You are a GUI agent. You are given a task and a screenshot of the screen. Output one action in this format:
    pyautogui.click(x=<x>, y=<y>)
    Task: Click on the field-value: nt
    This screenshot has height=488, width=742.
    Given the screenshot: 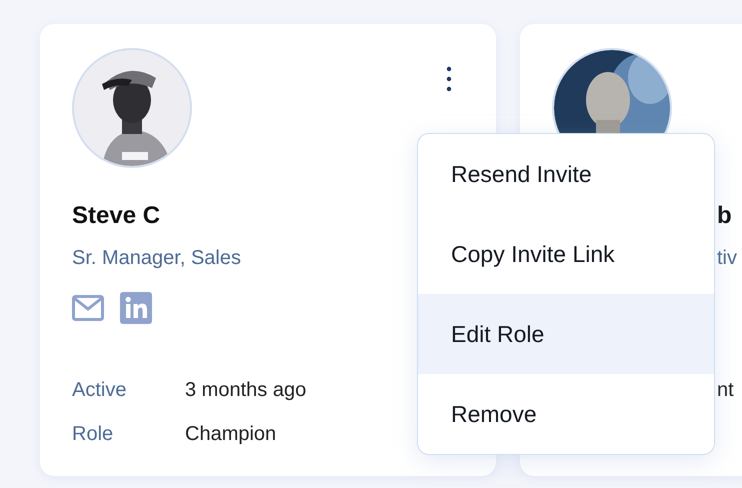 What is the action you would take?
    pyautogui.click(x=725, y=390)
    